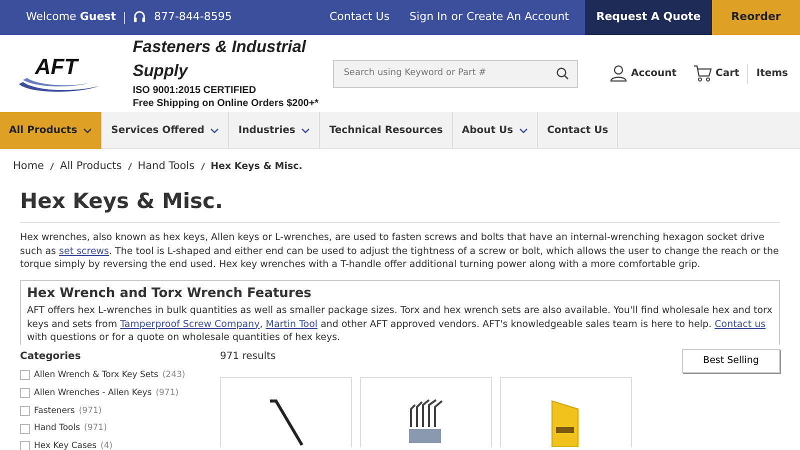 The width and height of the screenshot is (800, 450). What do you see at coordinates (449, 74) in the screenshot?
I see `search-field: Search using Keyword or Part #` at bounding box center [449, 74].